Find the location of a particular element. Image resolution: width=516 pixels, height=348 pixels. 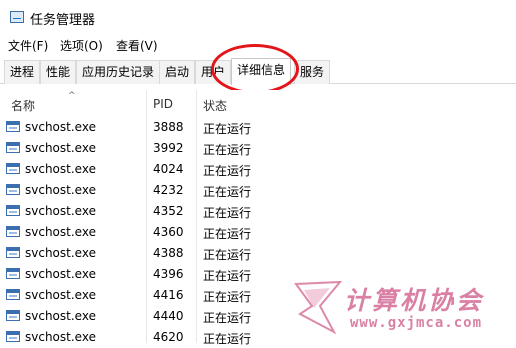

tab-services: 服务 is located at coordinates (312, 72).